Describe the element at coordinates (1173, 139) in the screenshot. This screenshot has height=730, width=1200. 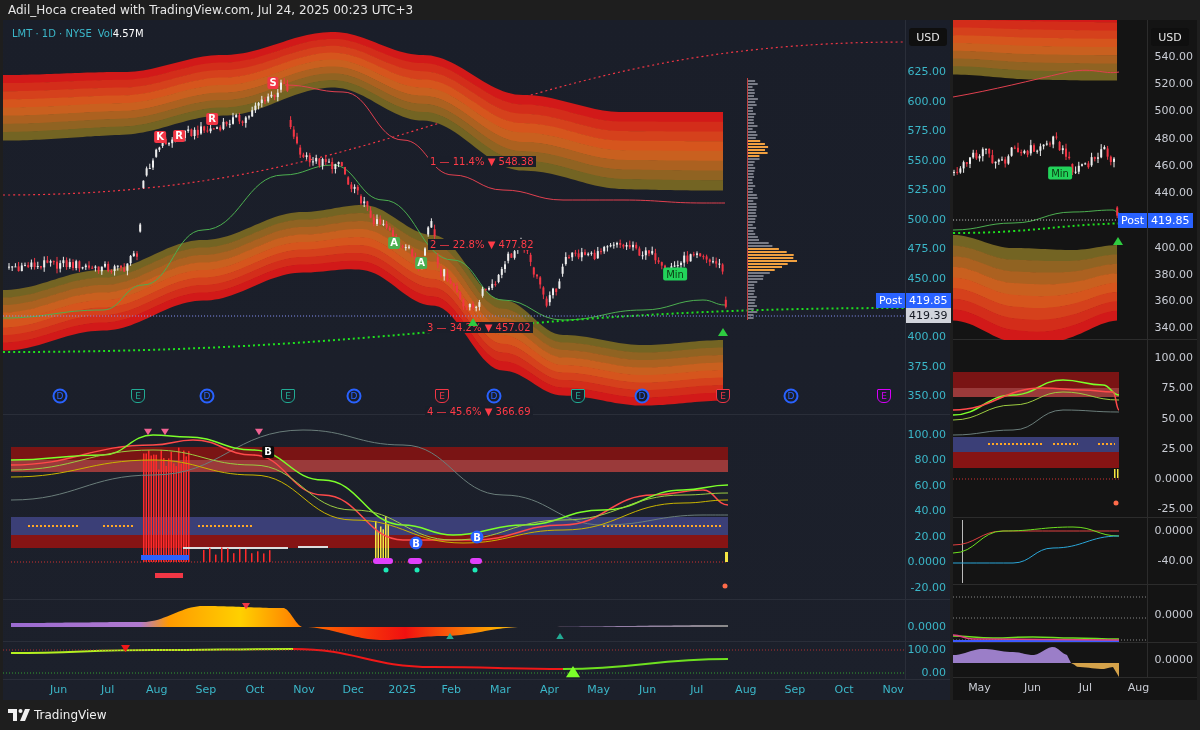
I see `price-axis-label: 480.00` at that location.